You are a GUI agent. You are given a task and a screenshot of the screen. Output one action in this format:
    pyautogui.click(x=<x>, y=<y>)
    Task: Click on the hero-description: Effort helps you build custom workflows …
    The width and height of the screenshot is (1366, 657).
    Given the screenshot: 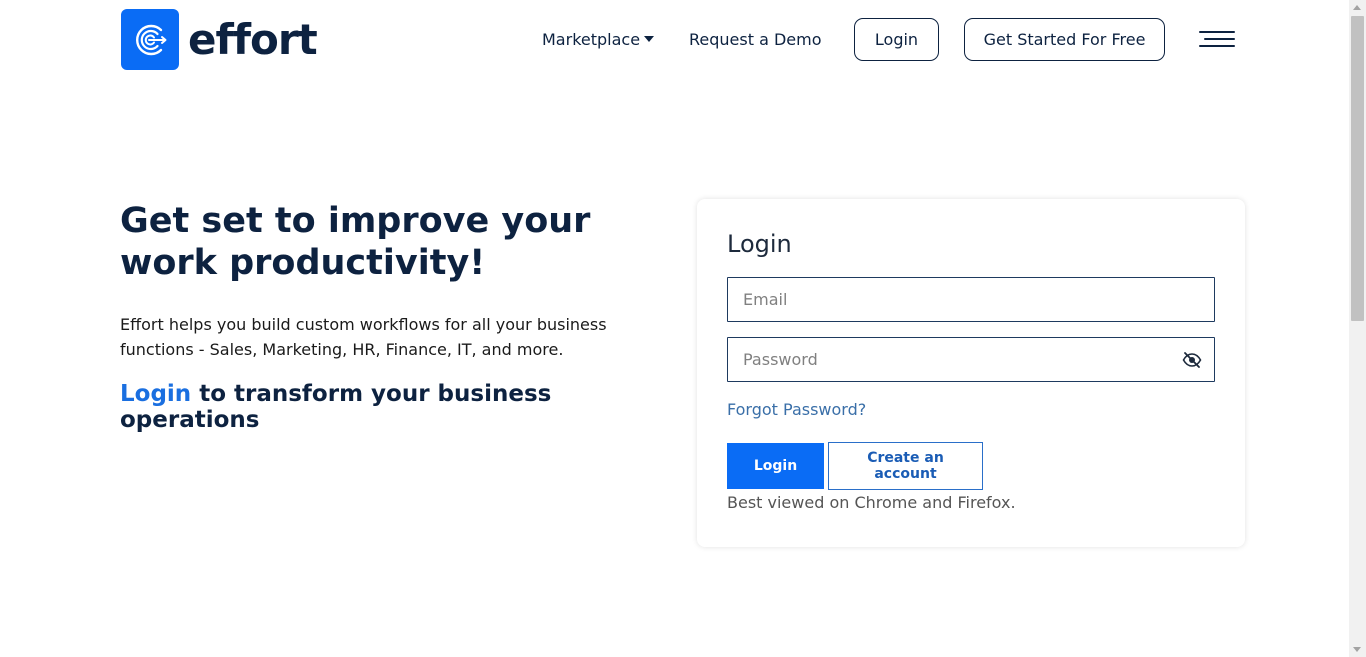 What is the action you would take?
    pyautogui.click(x=363, y=337)
    